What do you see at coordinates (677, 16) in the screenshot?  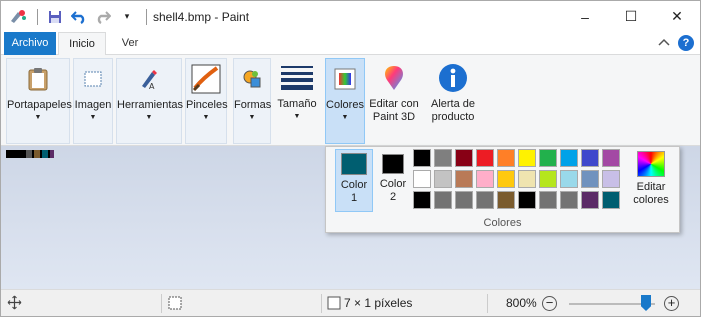 I see `close-button: ✕` at bounding box center [677, 16].